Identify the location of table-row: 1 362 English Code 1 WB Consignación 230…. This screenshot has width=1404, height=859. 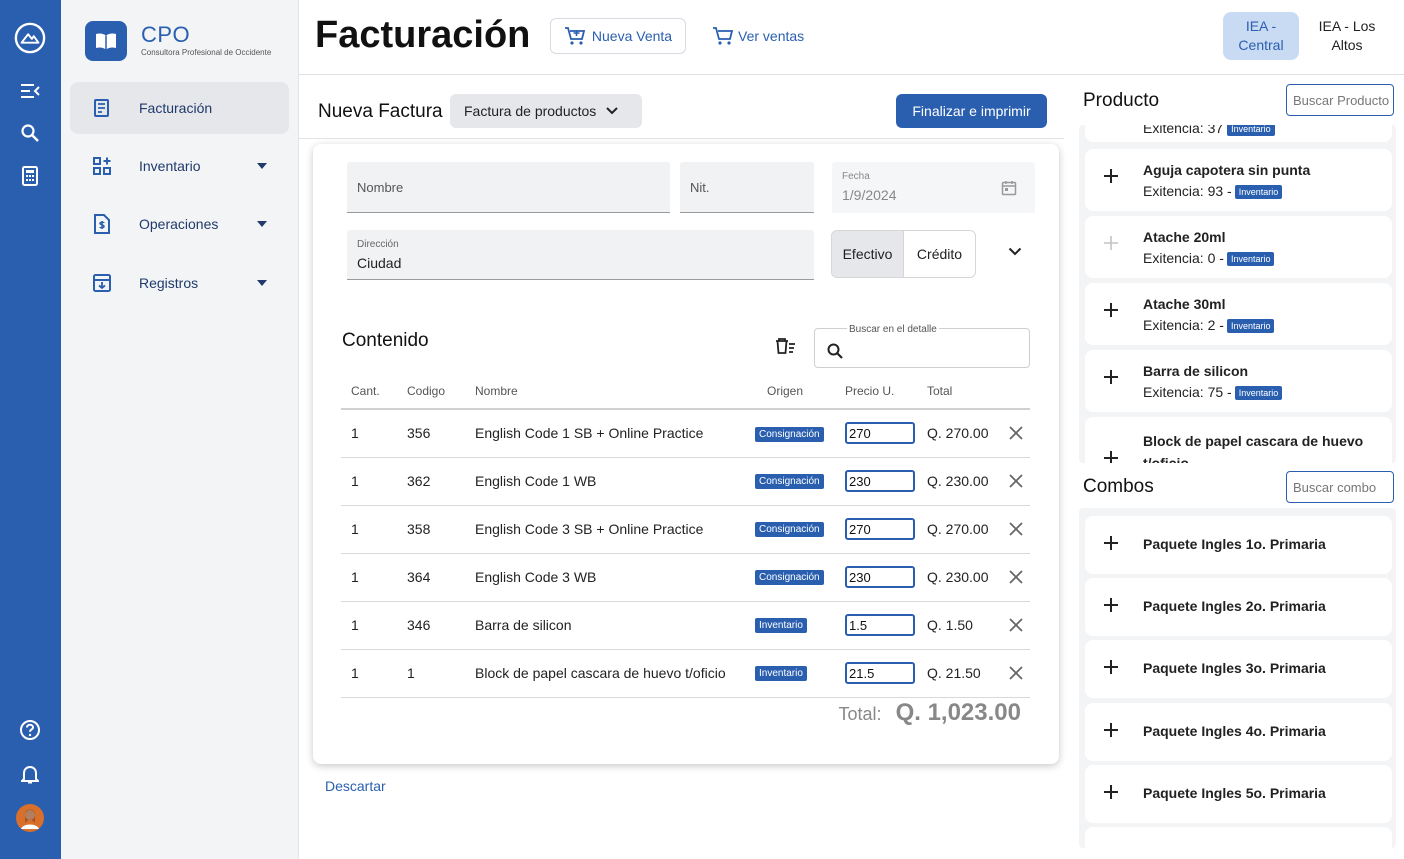
(685, 481).